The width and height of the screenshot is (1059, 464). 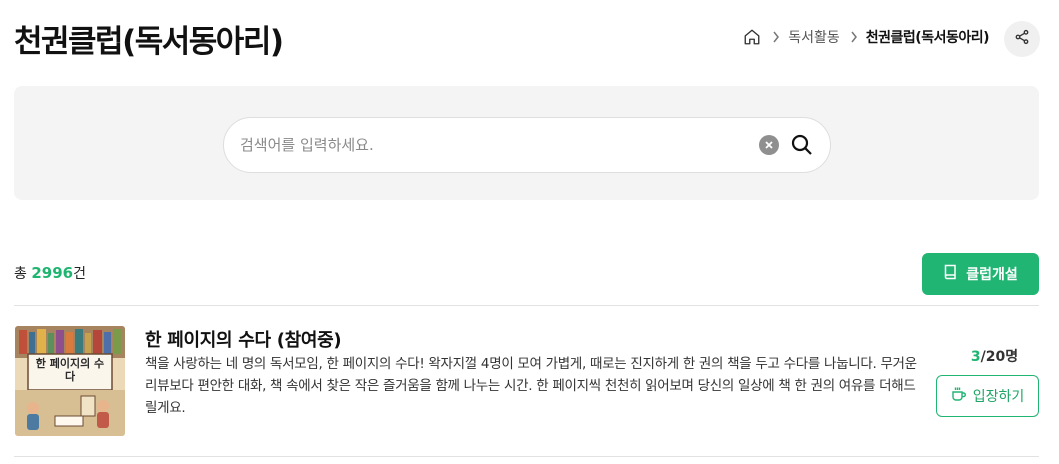 I want to click on enter-club-button: 입장하기, so click(x=987, y=396).